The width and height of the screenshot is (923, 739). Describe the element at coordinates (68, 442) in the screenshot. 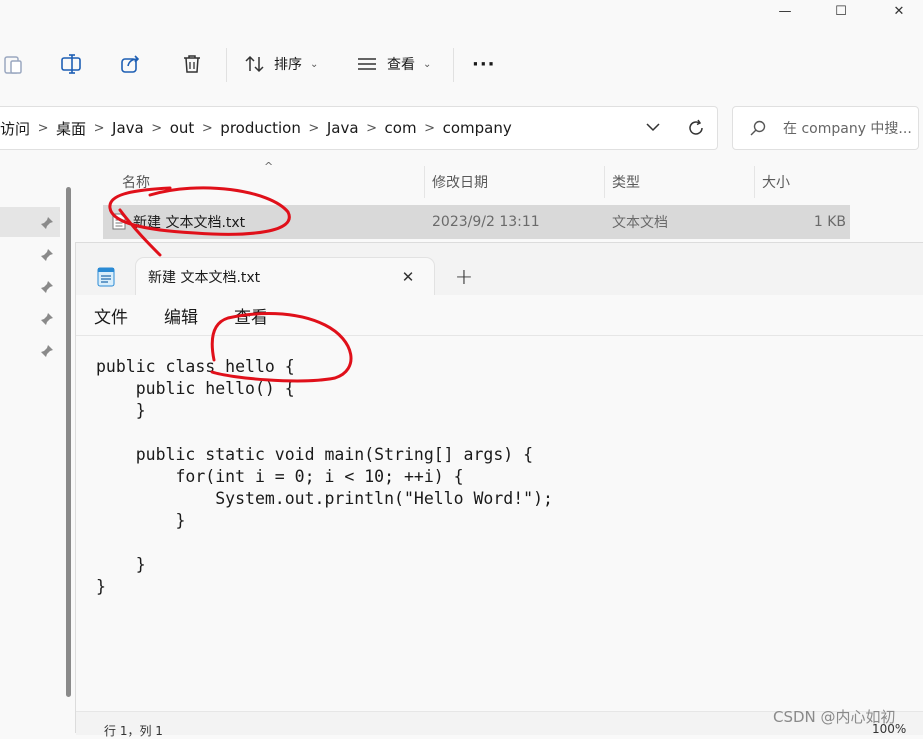

I see `nav-scrollbar` at that location.